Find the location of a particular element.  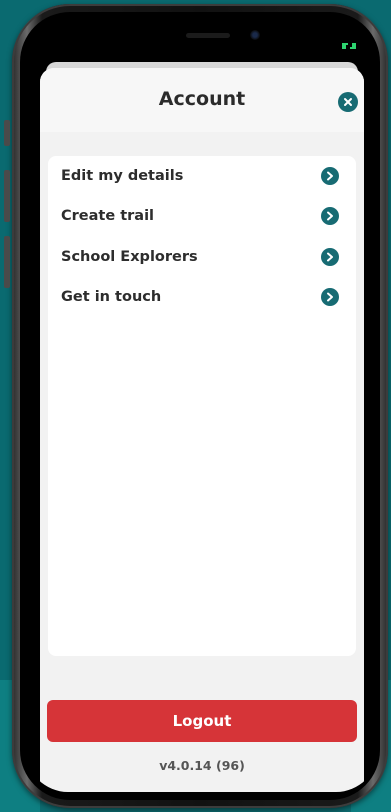

close-icon is located at coordinates (348, 102).